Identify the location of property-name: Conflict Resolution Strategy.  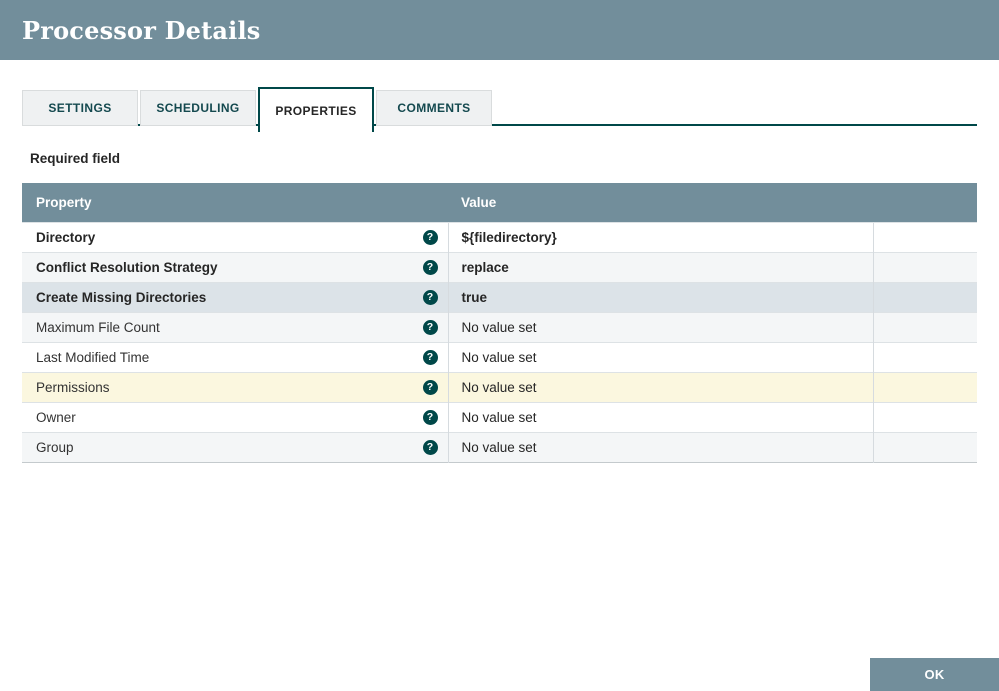
(127, 267).